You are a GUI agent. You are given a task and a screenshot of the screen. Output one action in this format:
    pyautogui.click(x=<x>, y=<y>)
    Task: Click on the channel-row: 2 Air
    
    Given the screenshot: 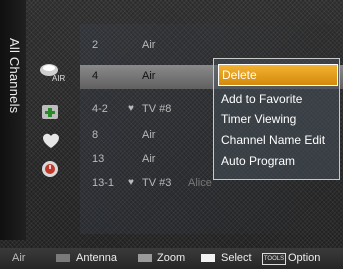 What is the action you would take?
    pyautogui.click(x=211, y=46)
    